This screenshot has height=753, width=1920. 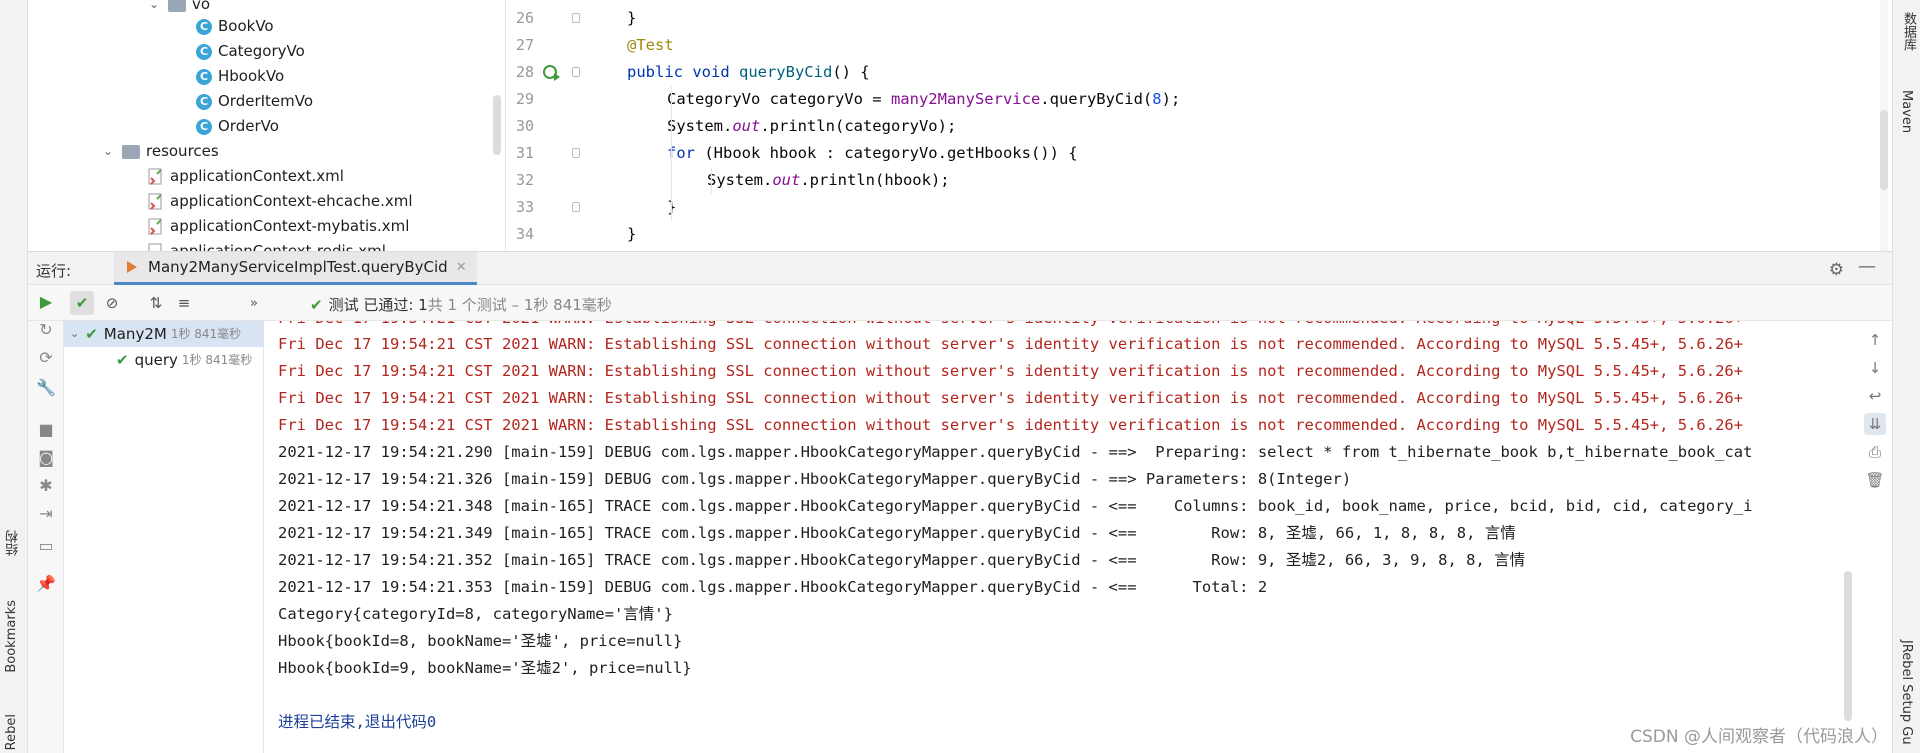 What do you see at coordinates (1875, 368) in the screenshot?
I see `arrow-down-icon: ↓` at bounding box center [1875, 368].